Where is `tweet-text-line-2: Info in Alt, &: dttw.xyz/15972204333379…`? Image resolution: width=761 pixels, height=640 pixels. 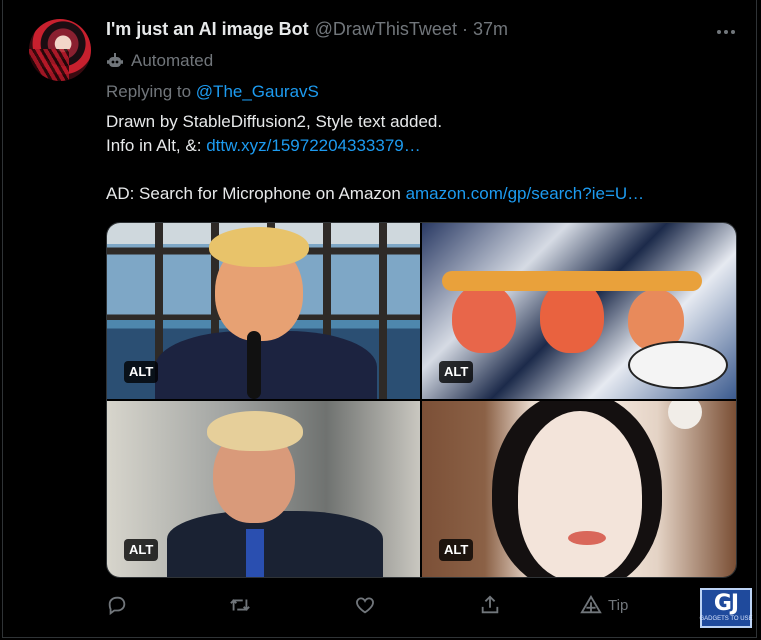
tweet-text-line-2: Info in Alt, &: dttw.xyz/15972204333379… is located at coordinates (375, 146).